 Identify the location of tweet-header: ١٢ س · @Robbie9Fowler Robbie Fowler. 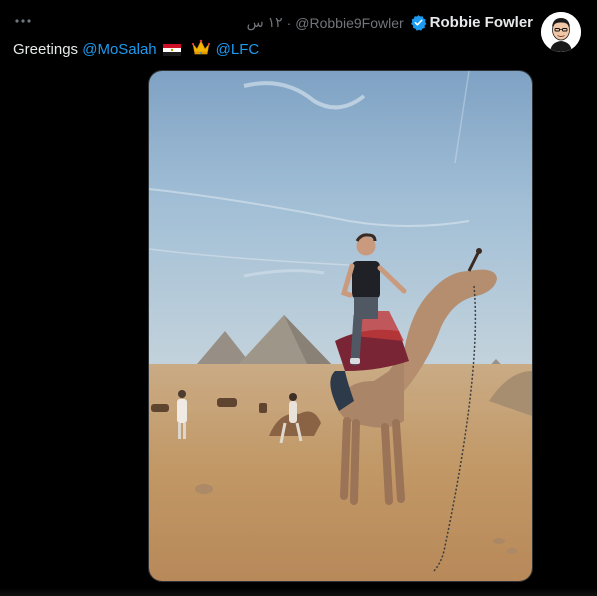
(390, 22).